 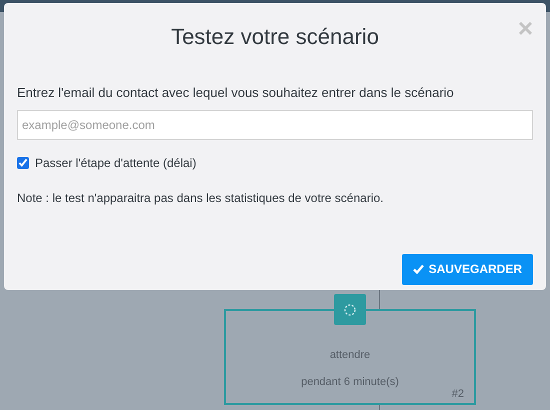 What do you see at coordinates (200, 197) in the screenshot?
I see `note-text: Note : le test n'apparaitra pas dans les statistiques de votre scénario.` at bounding box center [200, 197].